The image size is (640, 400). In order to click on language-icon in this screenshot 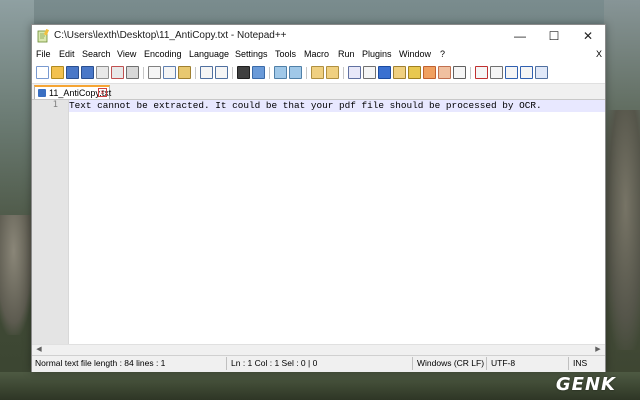, I will do `click(399, 72)`.